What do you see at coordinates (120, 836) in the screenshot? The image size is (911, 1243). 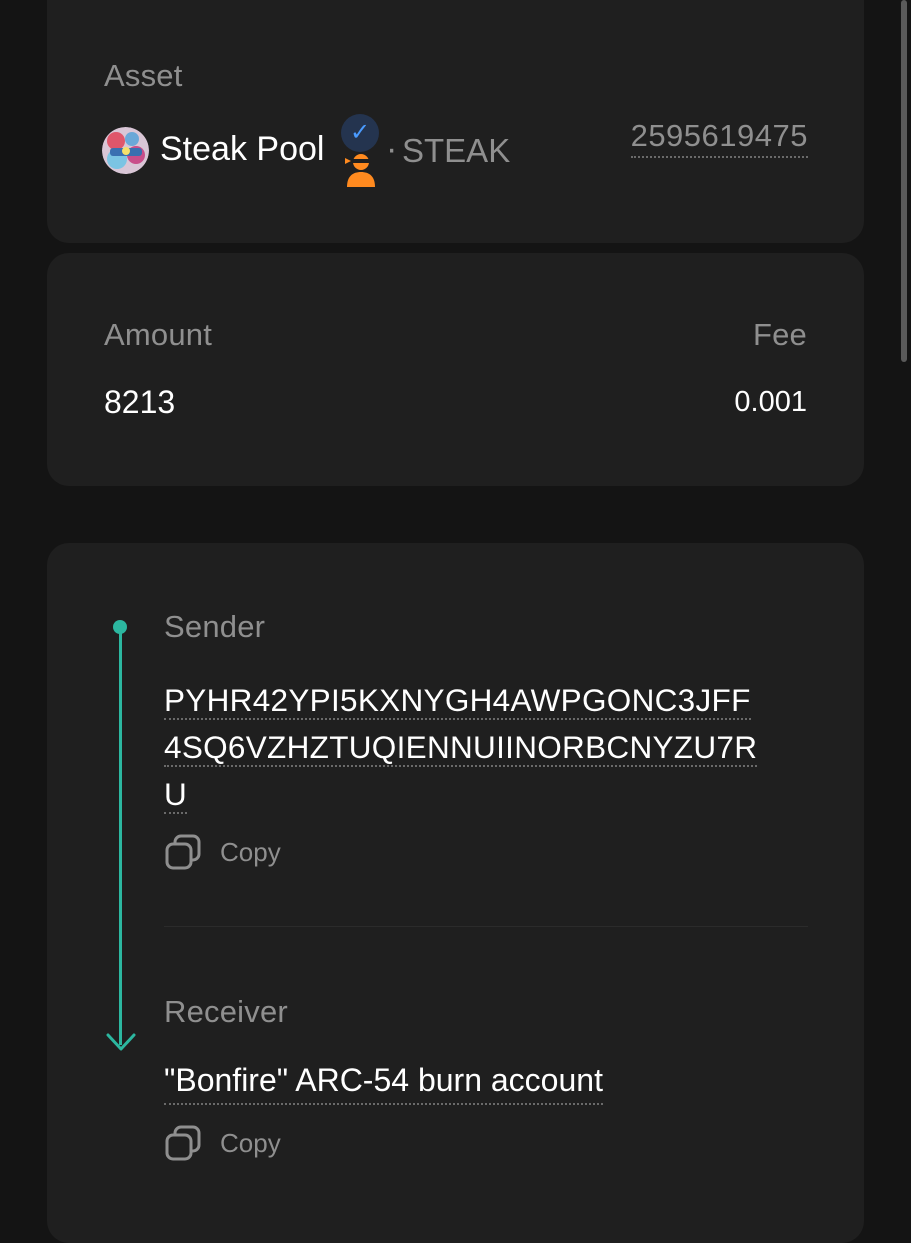 I see `timeline-line` at bounding box center [120, 836].